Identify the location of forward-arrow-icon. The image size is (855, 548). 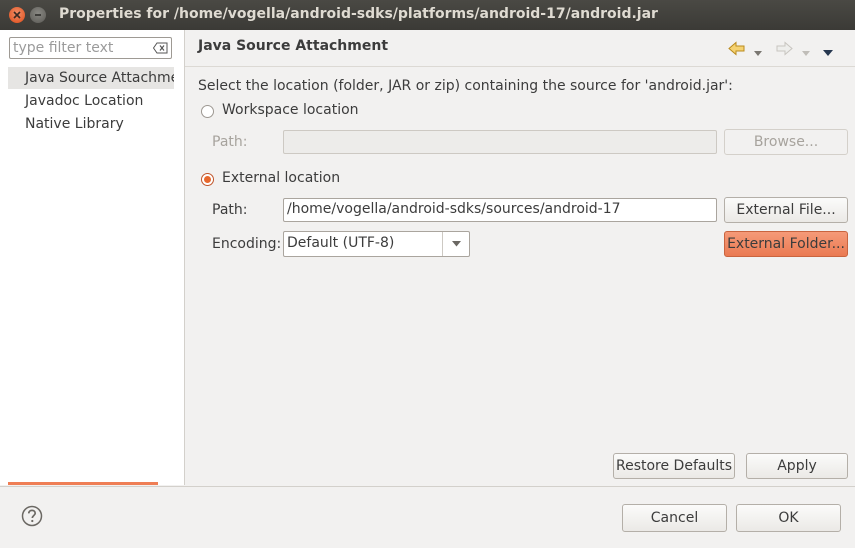
(784, 50).